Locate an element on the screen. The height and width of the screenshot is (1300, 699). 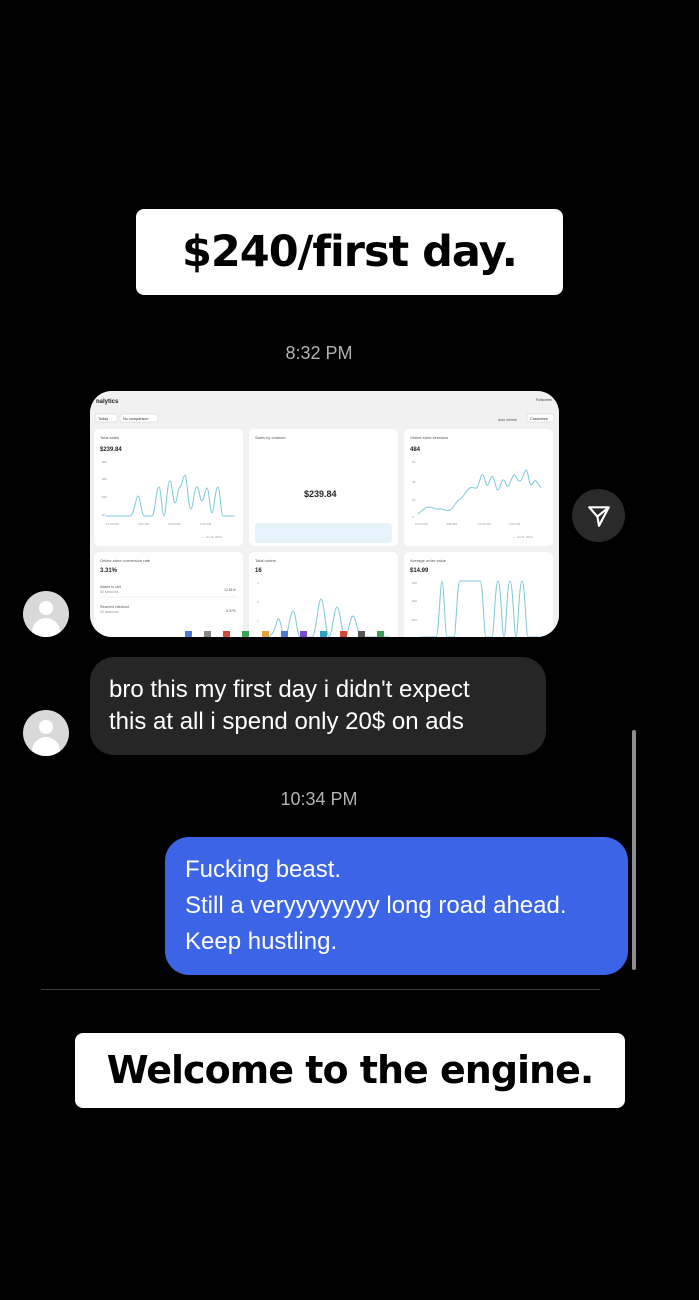
funnel-sub: 26 sessions is located at coordinates (109, 612).